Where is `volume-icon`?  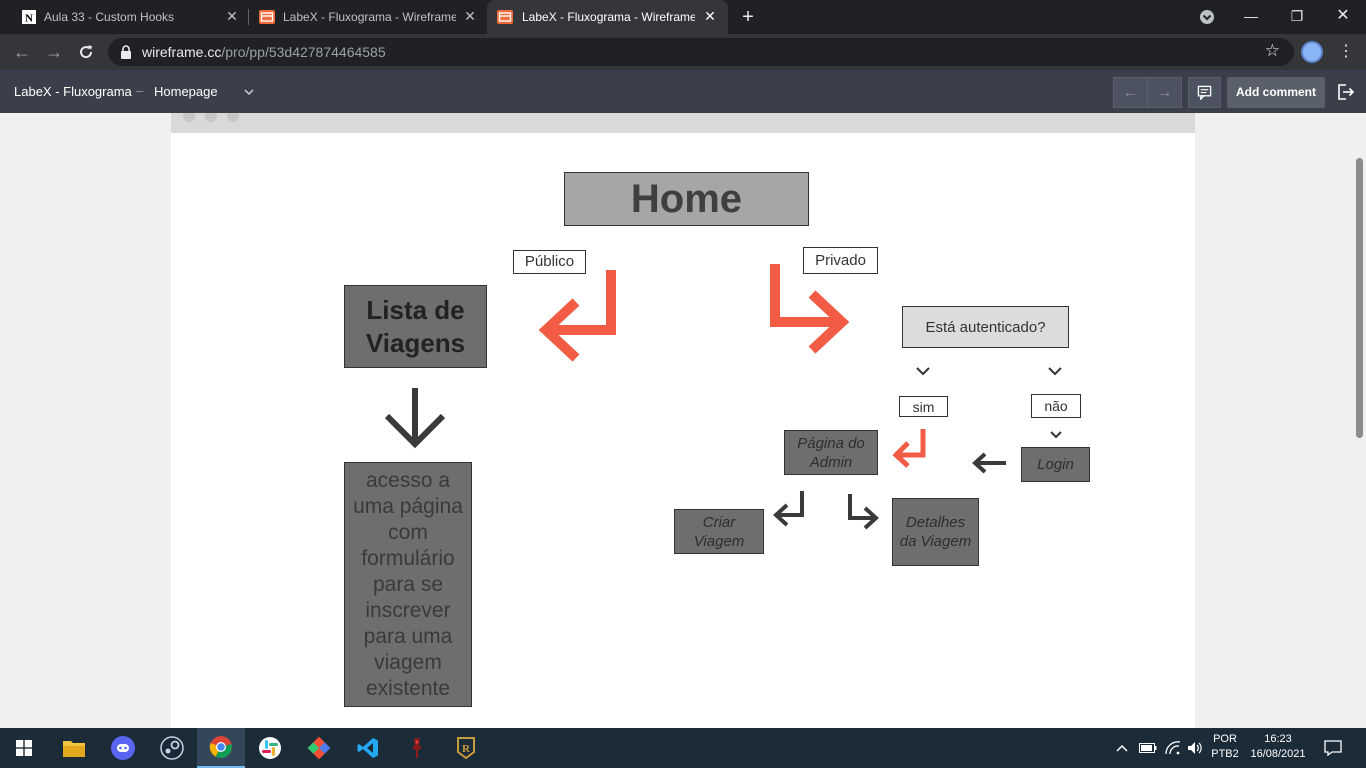
volume-icon is located at coordinates (1195, 748).